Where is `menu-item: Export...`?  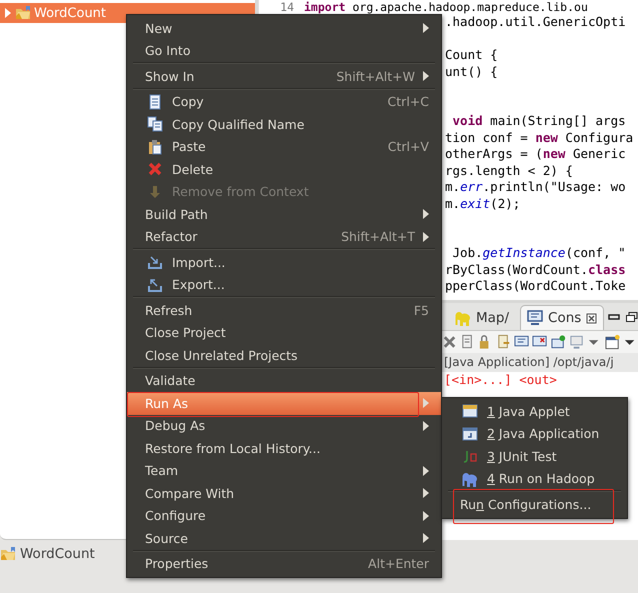
menu-item: Export... is located at coordinates (284, 285).